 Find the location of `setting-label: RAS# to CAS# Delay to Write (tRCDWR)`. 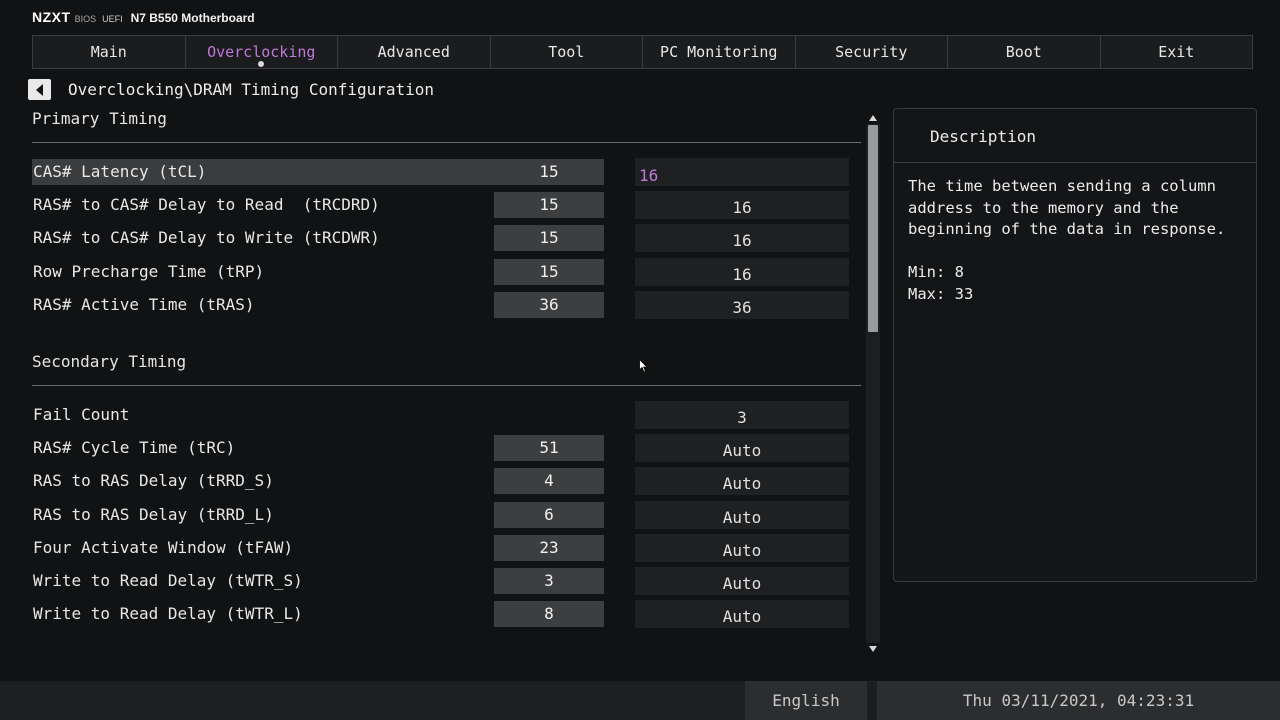

setting-label: RAS# to CAS# Delay to Write (tRCDWR) is located at coordinates (206, 237).